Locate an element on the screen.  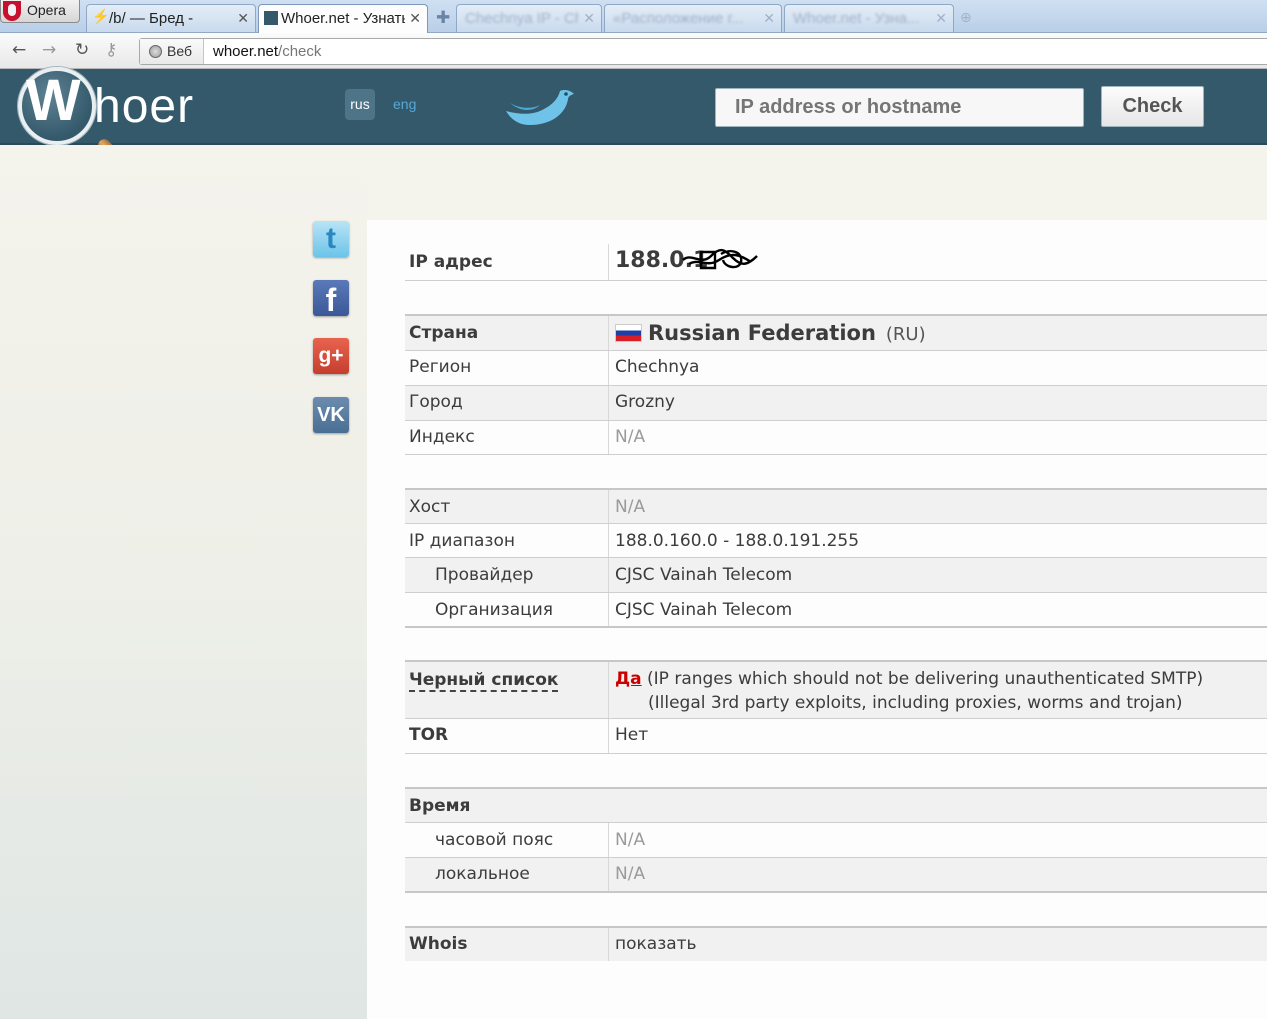
ip-value-wrap: 188.0.1 is located at coordinates (686, 260).